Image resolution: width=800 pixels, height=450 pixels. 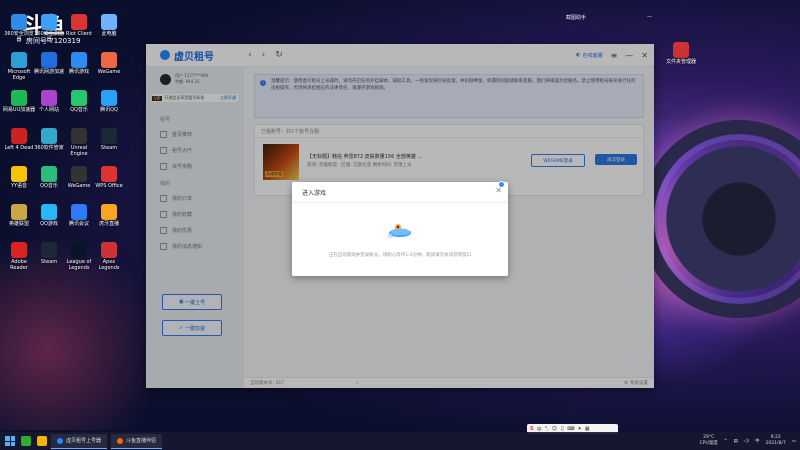 What do you see at coordinates (79, 265) in the screenshot?
I see `desktop-icon-label: League of Legends` at bounding box center [79, 265].